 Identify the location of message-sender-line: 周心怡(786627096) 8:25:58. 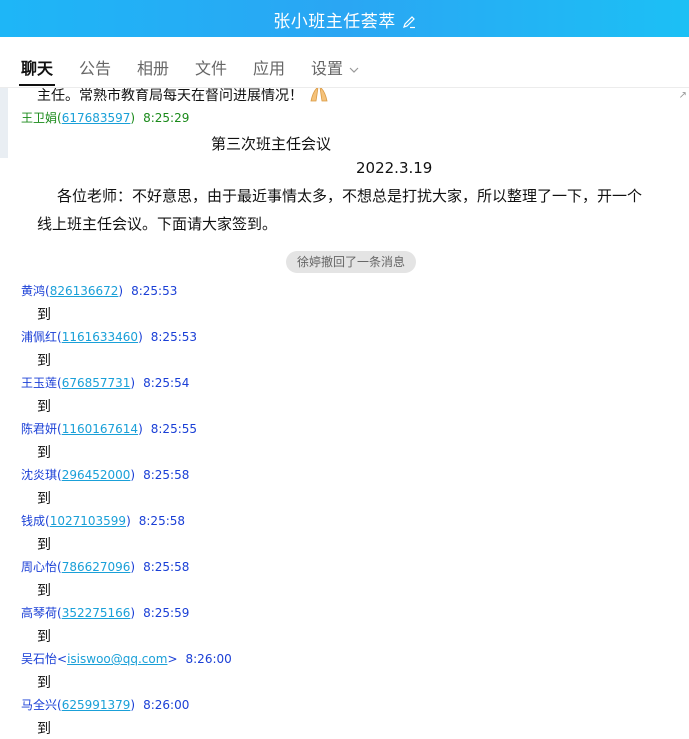
(105, 566).